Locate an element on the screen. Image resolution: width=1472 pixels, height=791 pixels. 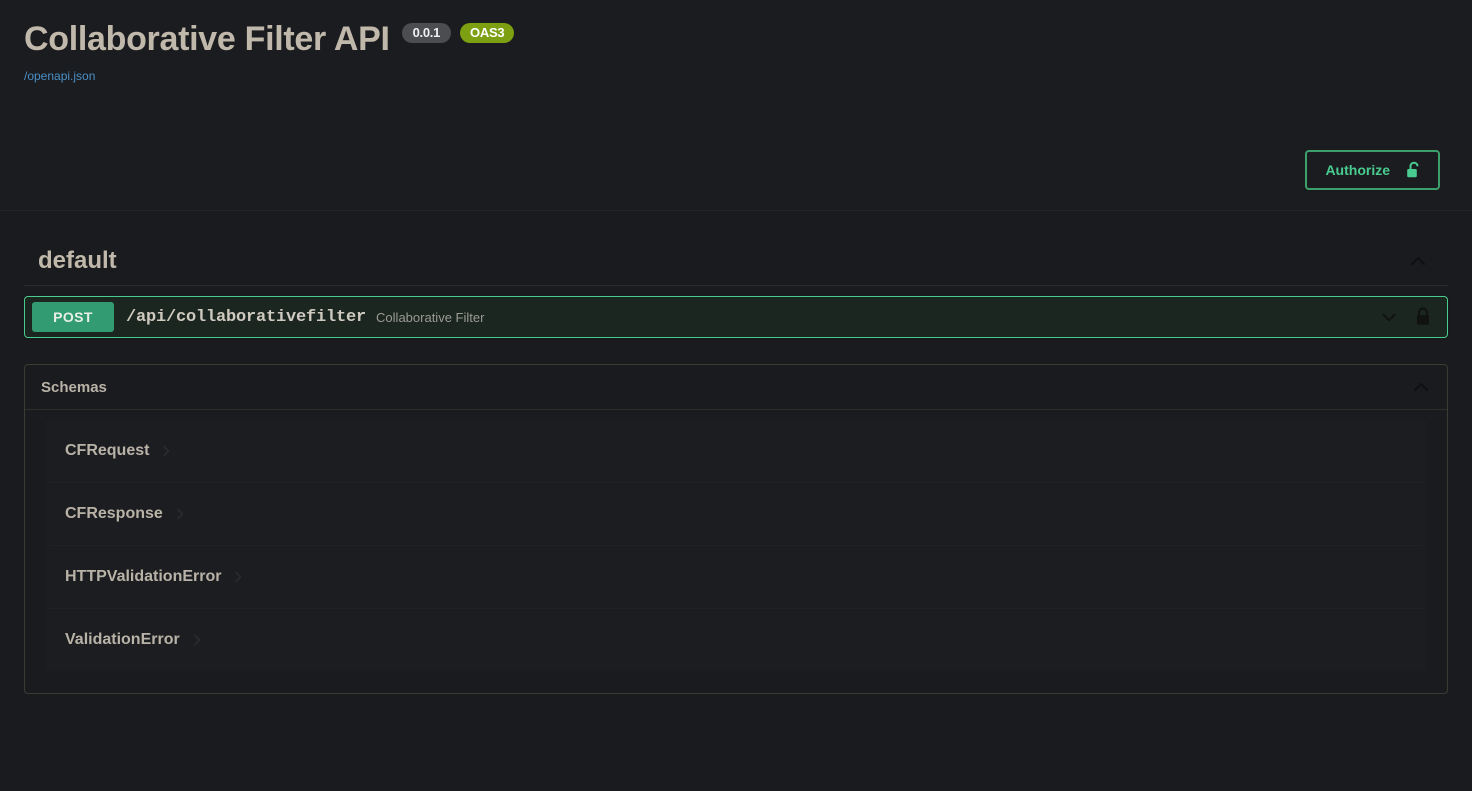
chevron-down-icon is located at coordinates (1389, 317).